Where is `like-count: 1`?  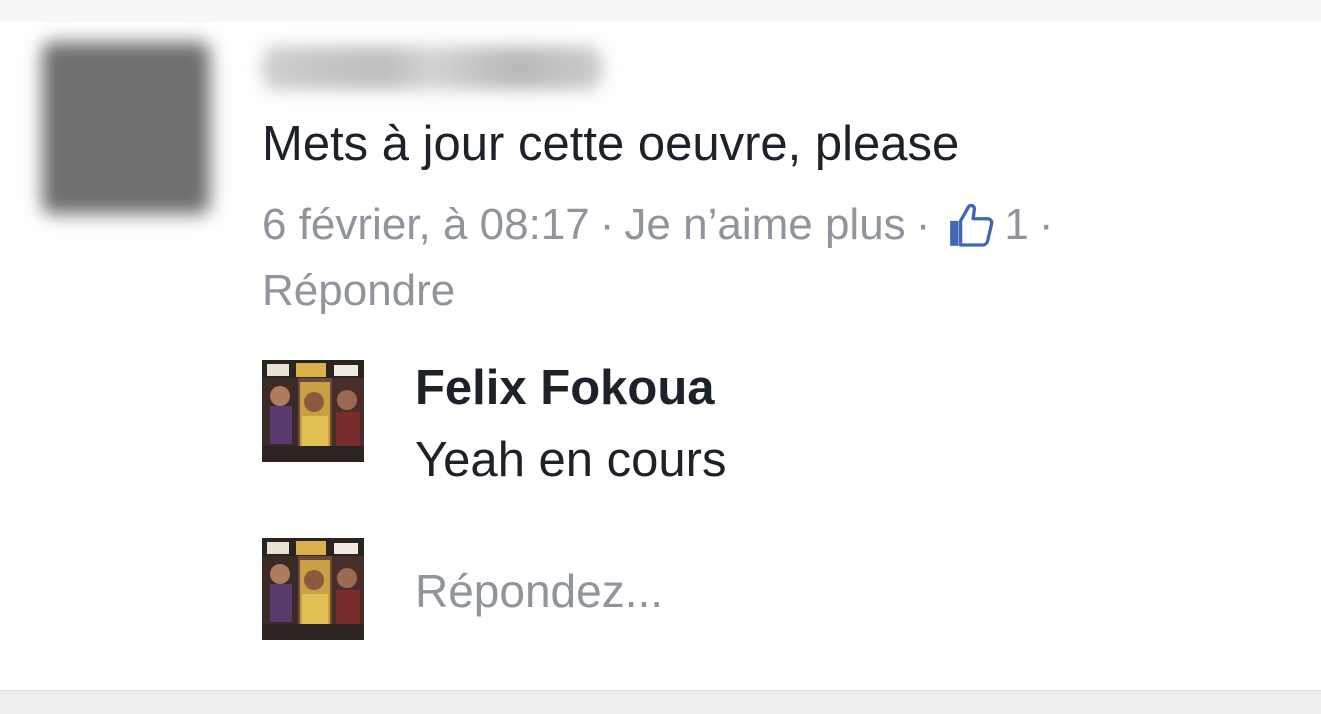 like-count: 1 is located at coordinates (1016, 225).